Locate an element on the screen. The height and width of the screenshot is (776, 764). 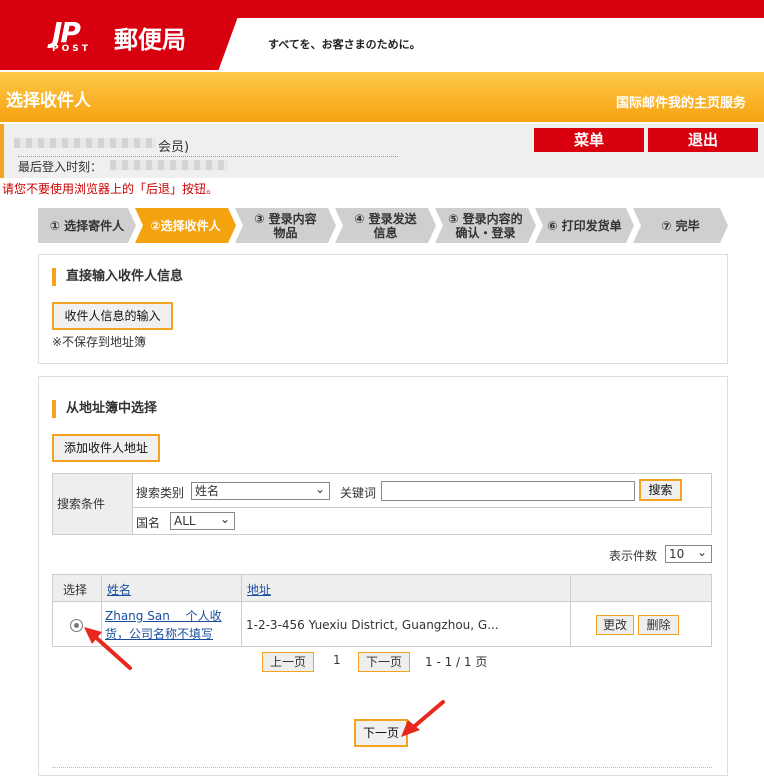
post-office-logo: 郵便局 is located at coordinates (150, 40).